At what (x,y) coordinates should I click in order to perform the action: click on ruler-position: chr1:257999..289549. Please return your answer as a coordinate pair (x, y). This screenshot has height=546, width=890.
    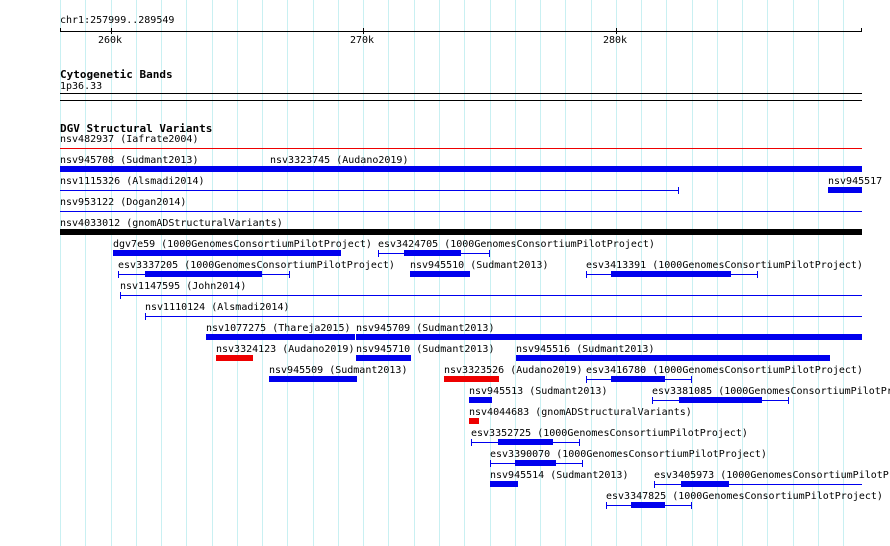
    Looking at the image, I should click on (117, 20).